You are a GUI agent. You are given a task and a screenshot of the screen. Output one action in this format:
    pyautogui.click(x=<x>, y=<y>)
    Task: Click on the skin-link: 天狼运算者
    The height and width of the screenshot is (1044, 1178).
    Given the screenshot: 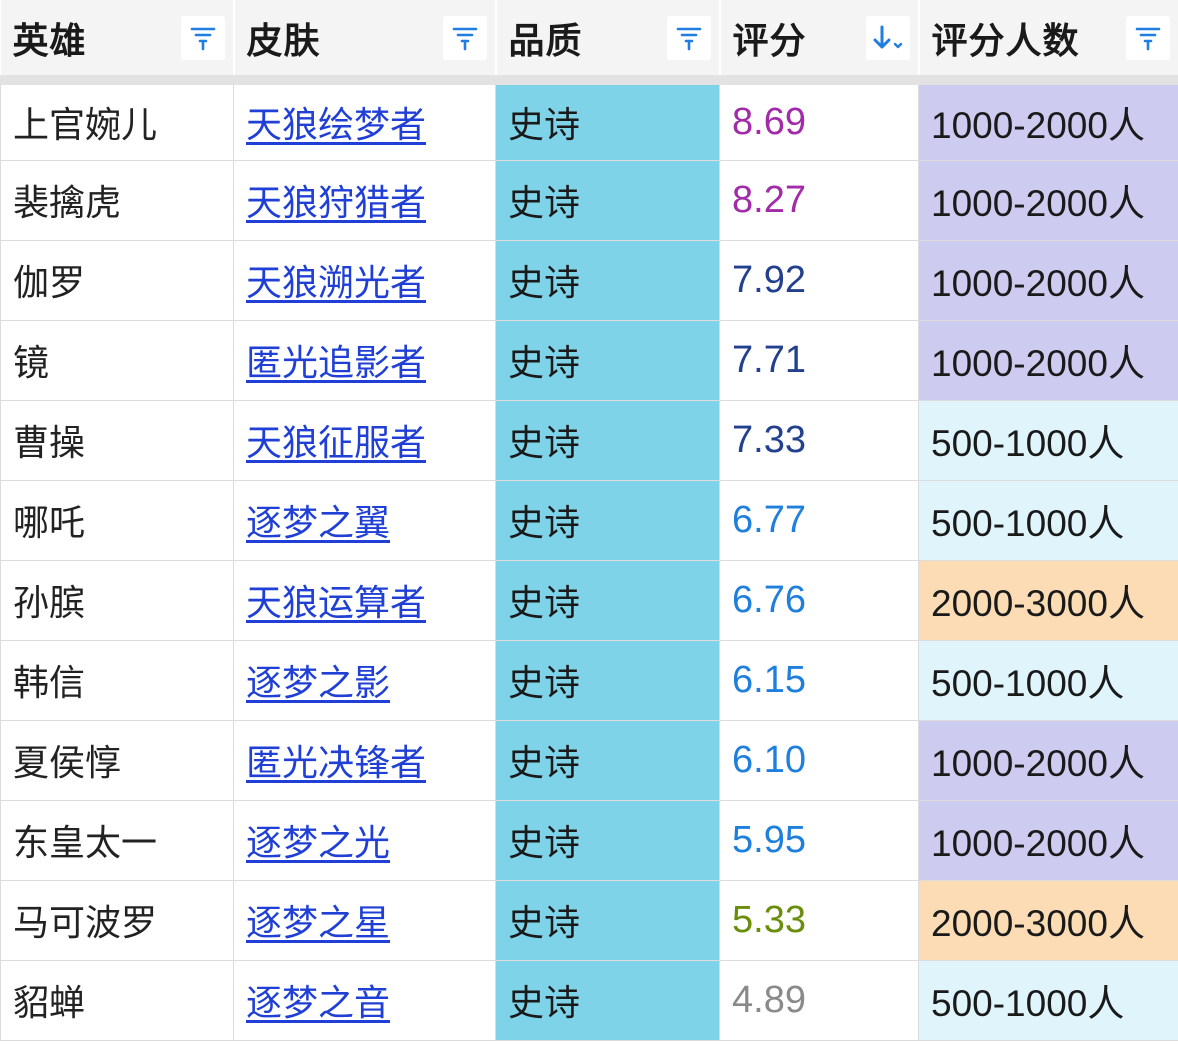 What is the action you would take?
    pyautogui.click(x=336, y=603)
    